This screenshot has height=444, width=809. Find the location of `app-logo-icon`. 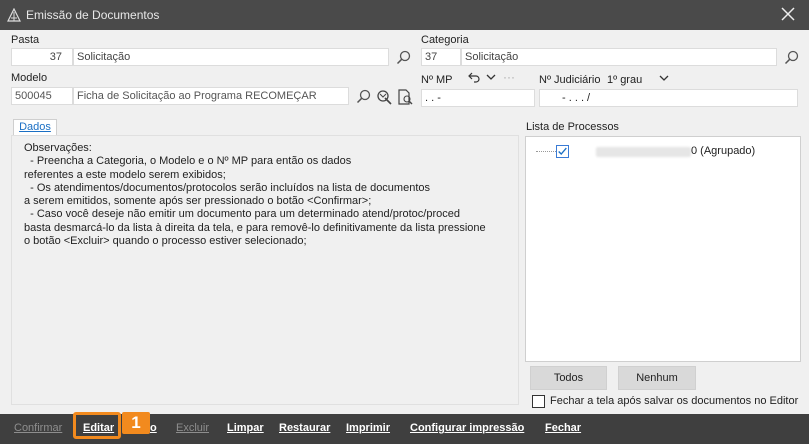

app-logo-icon is located at coordinates (14, 15).